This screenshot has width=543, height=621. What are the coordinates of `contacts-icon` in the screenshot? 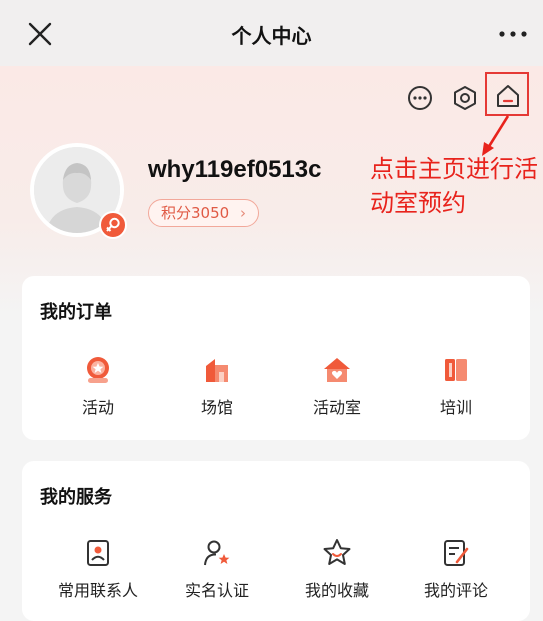 It's located at (98, 553).